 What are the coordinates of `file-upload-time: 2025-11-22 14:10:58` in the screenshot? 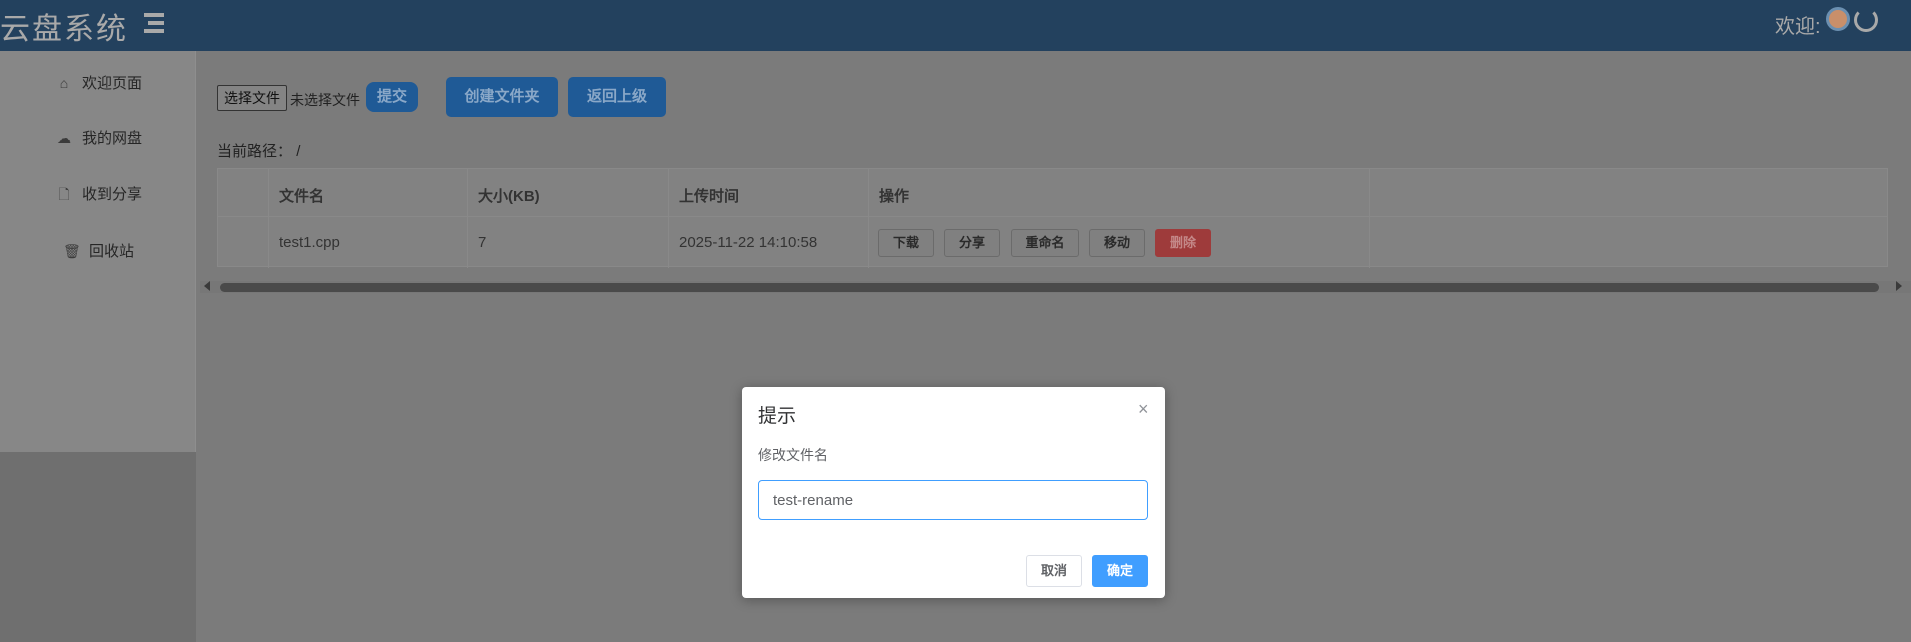 It's located at (748, 242).